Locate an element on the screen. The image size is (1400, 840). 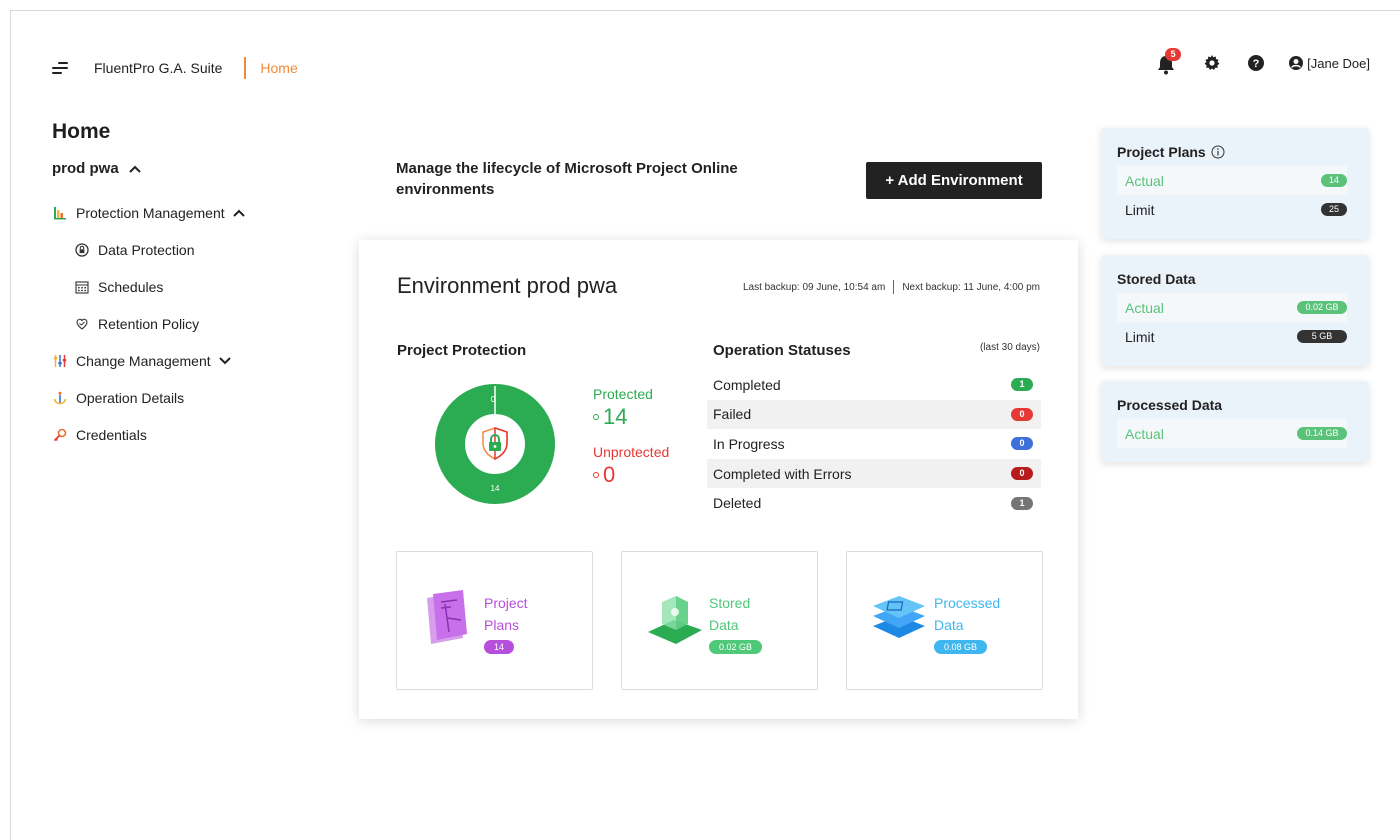
environment-selector: prod pwa is located at coordinates (182, 168).